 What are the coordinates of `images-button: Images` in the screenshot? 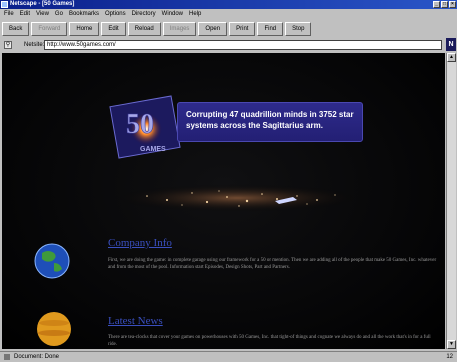 It's located at (179, 29).